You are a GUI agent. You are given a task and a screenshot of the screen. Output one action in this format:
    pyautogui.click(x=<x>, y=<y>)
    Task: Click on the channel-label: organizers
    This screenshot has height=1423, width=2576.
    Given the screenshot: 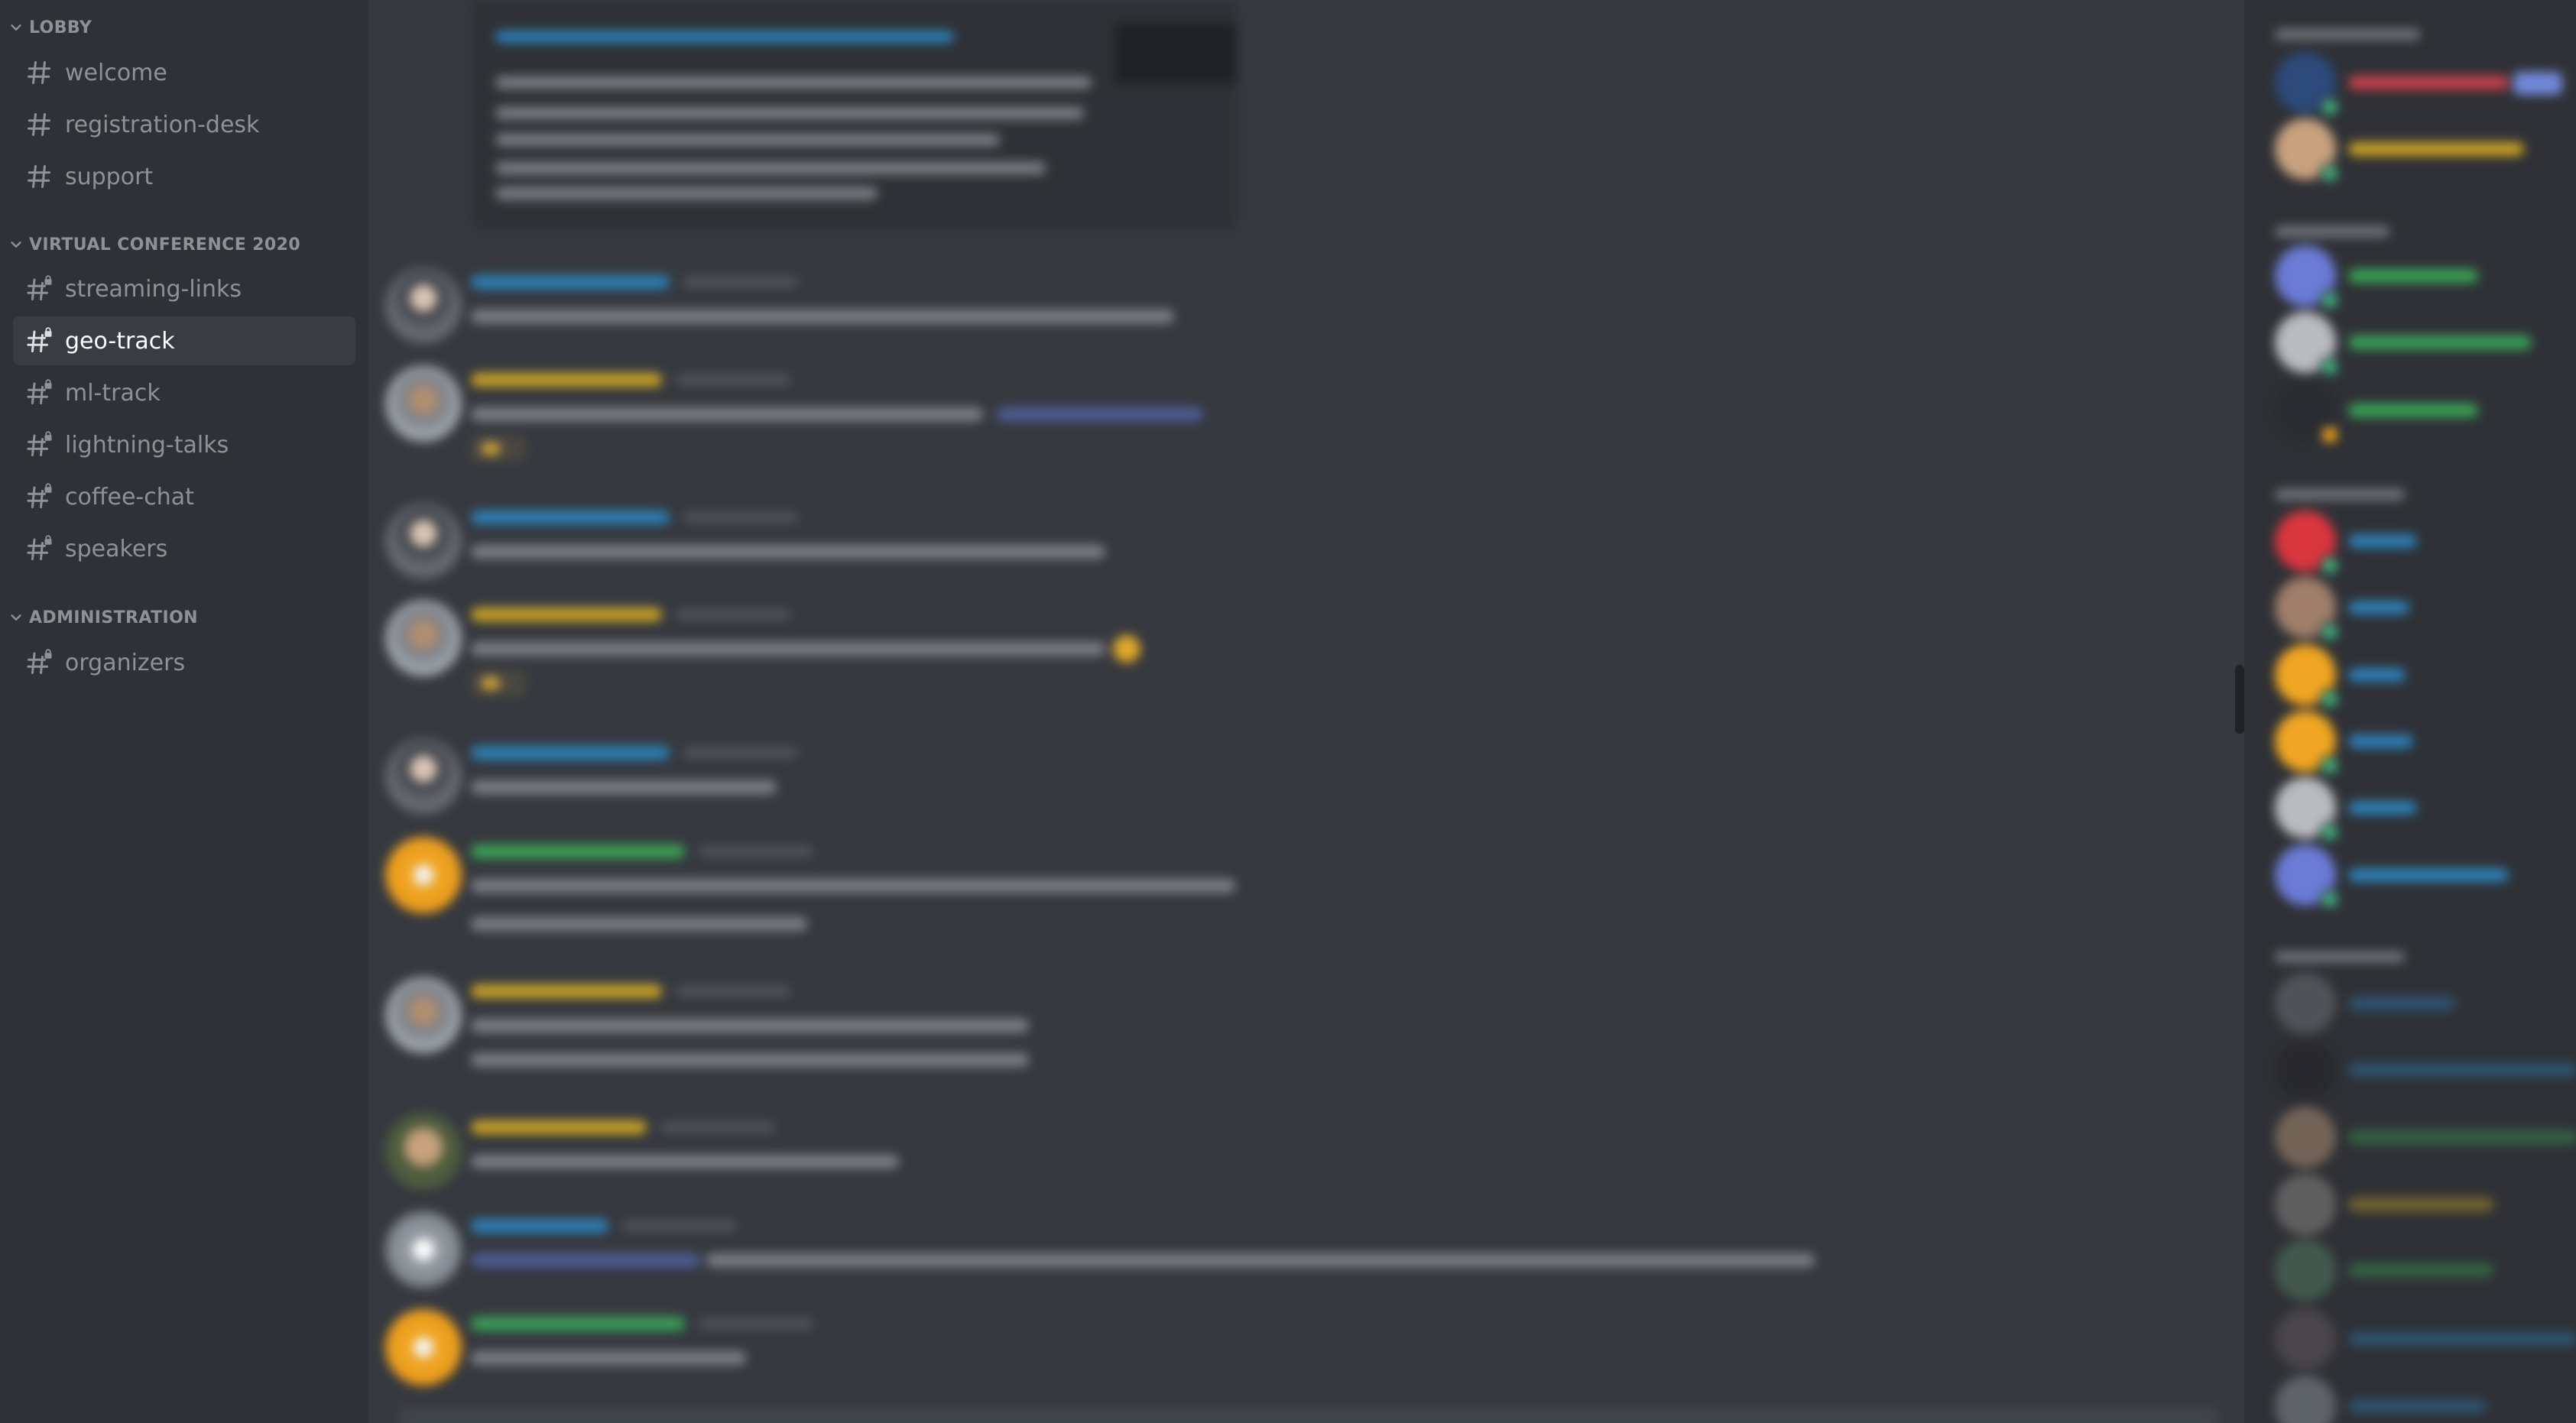 What is the action you would take?
    pyautogui.click(x=126, y=662)
    